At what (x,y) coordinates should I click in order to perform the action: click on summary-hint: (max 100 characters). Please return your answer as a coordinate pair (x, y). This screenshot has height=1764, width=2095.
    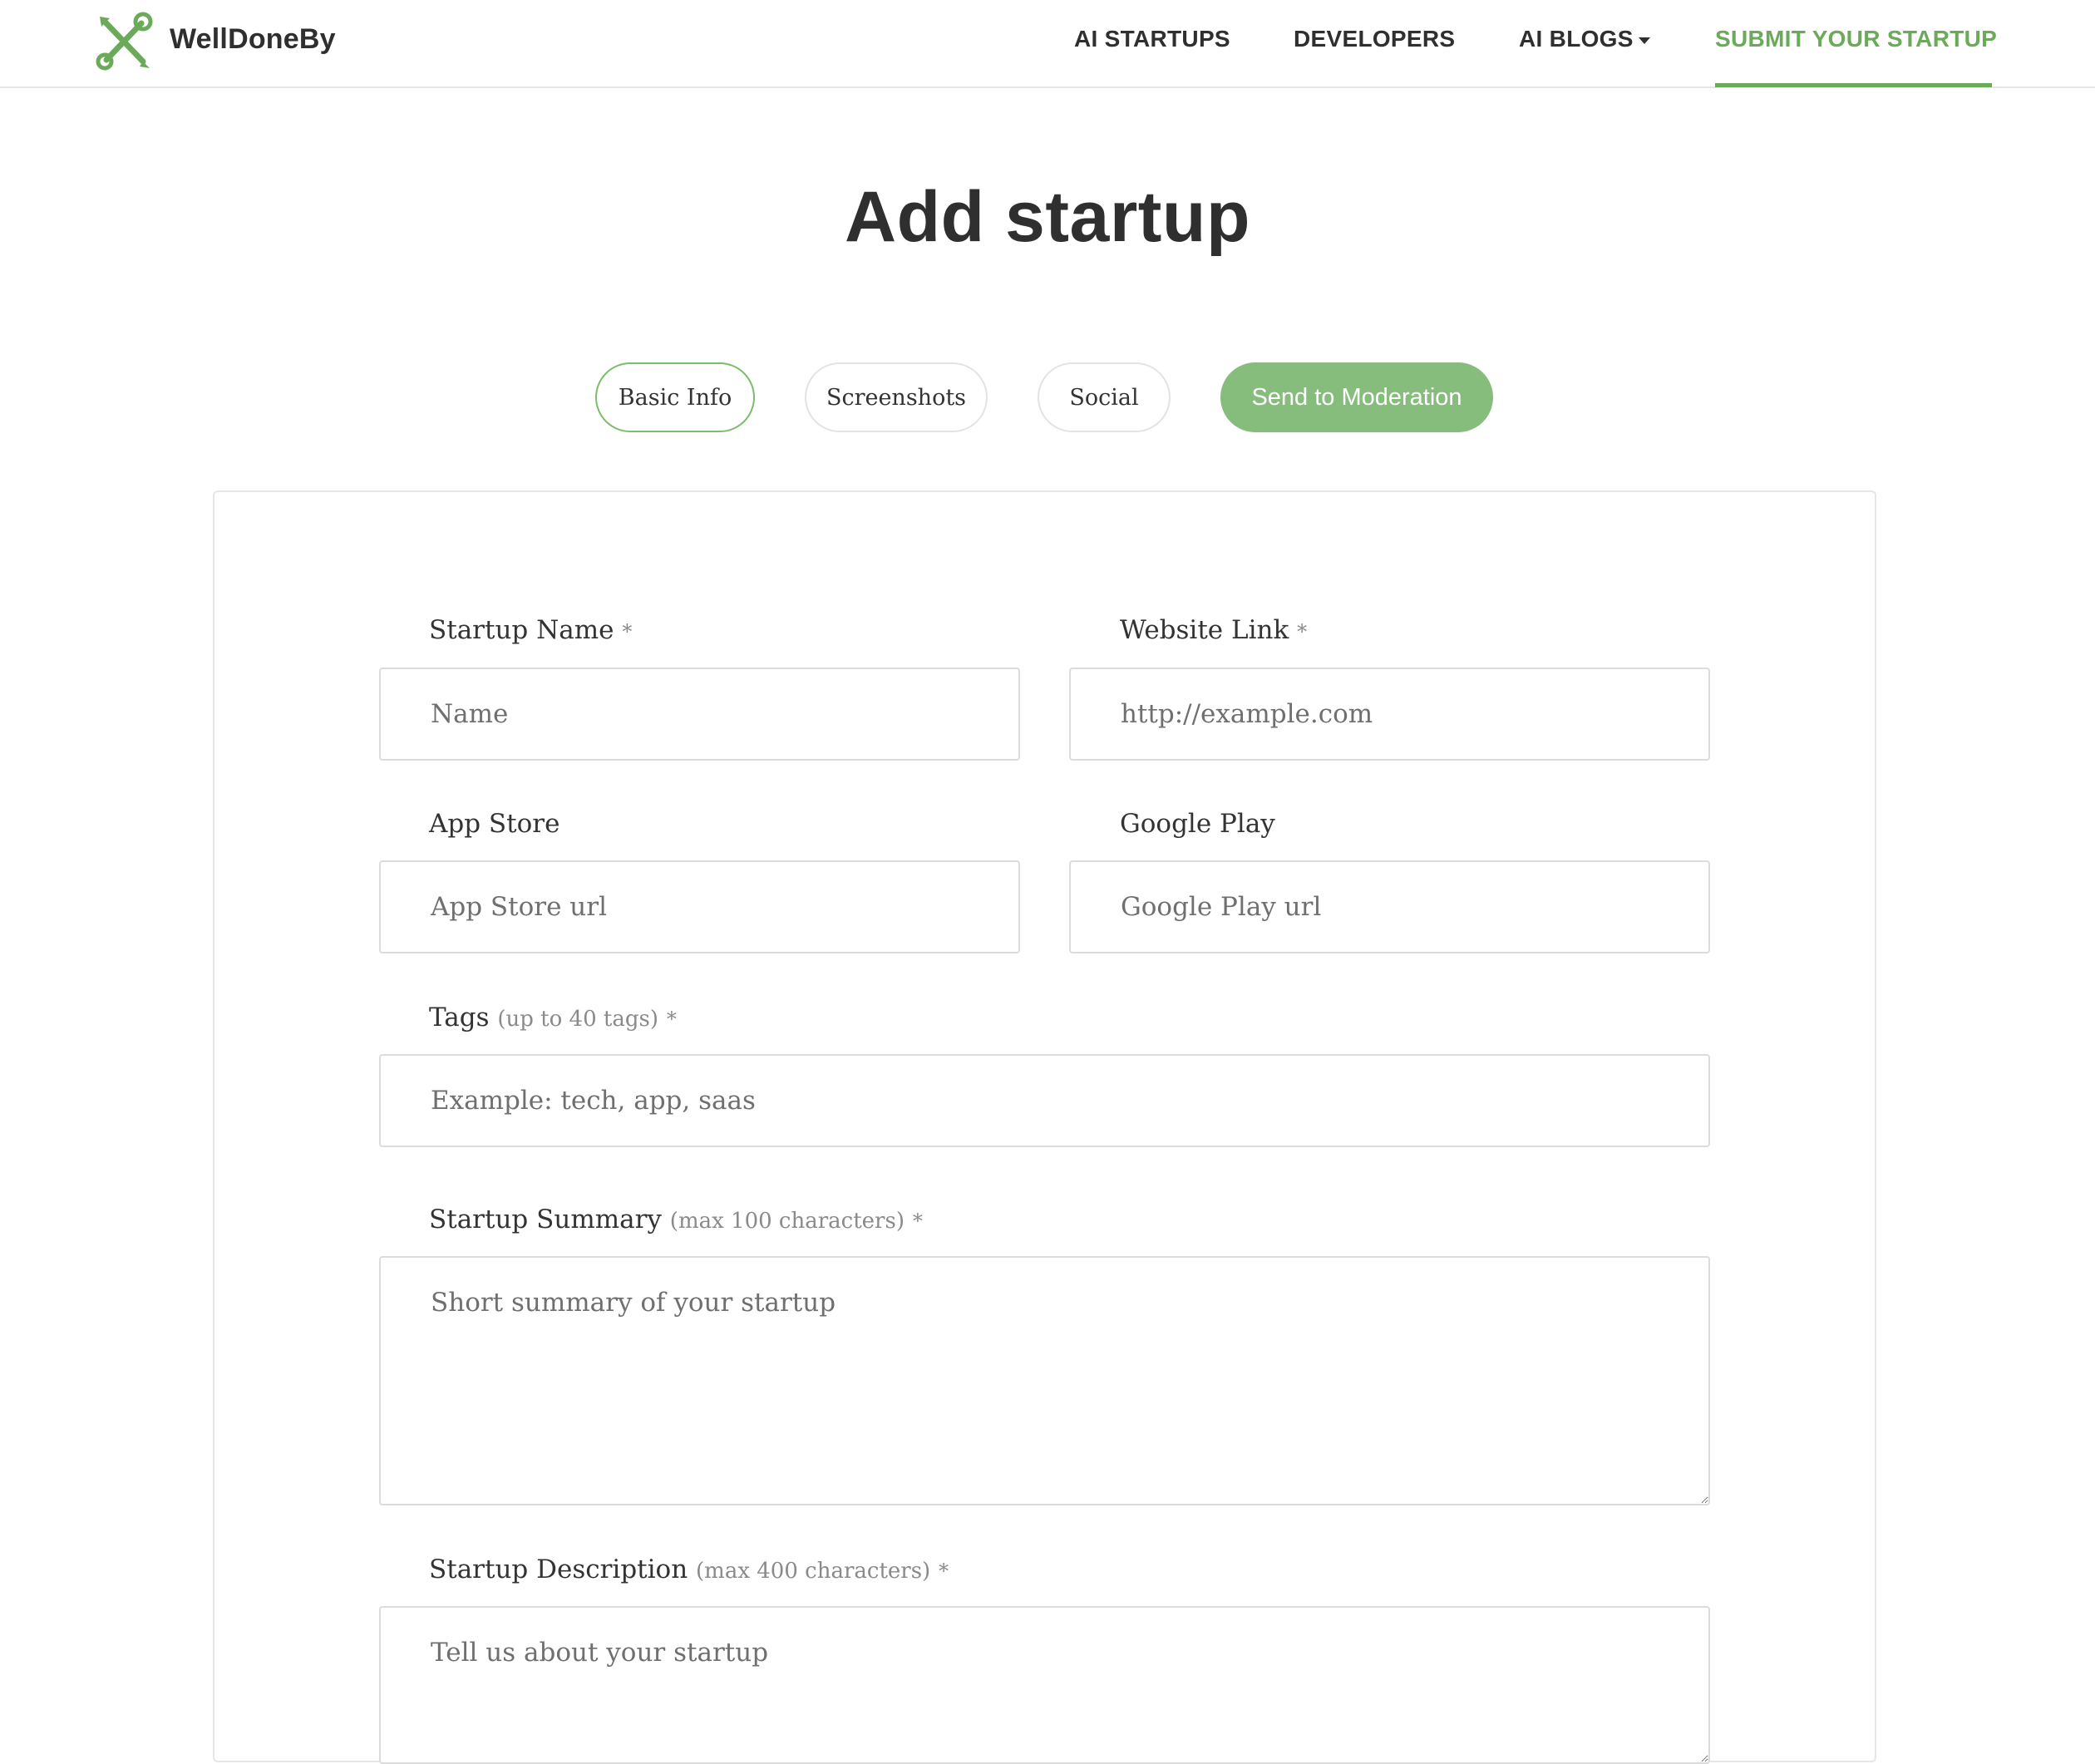
    Looking at the image, I should click on (787, 1221).